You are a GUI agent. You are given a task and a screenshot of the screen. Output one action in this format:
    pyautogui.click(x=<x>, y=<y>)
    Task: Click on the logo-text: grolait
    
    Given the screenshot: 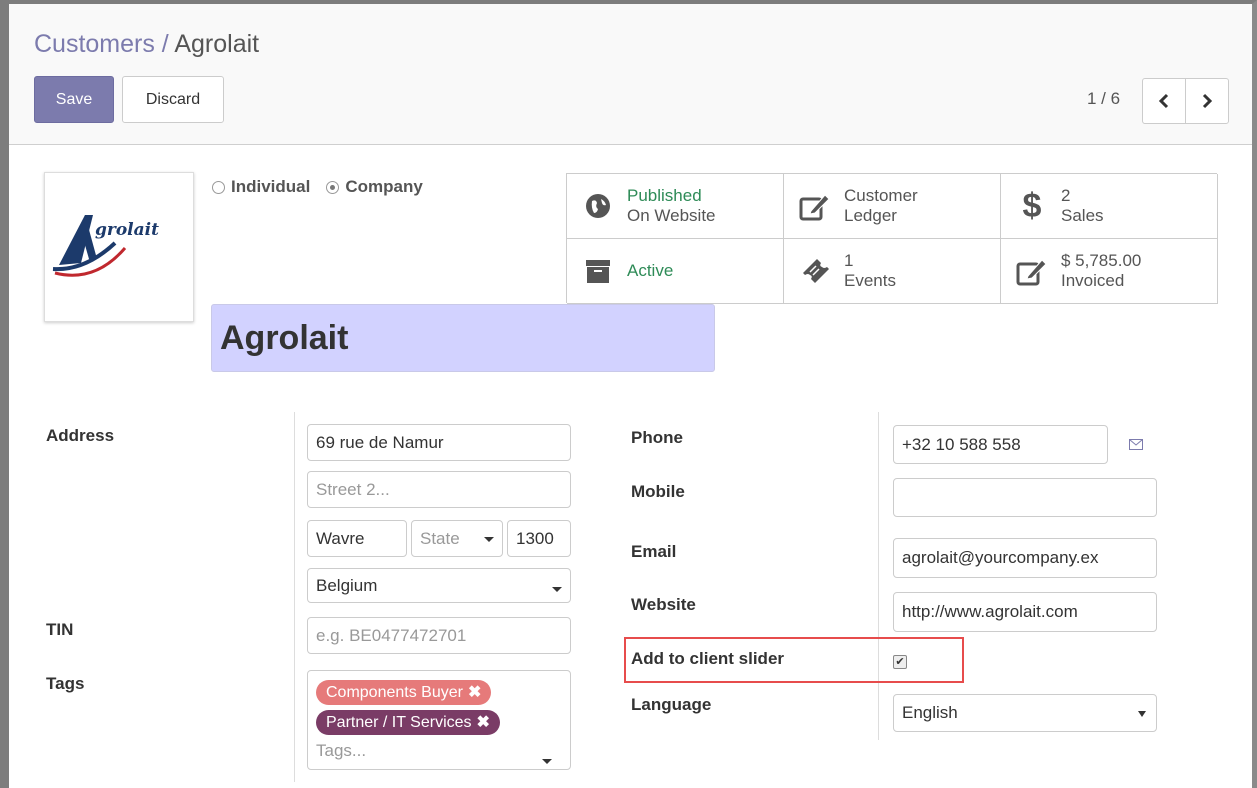 What is the action you would take?
    pyautogui.click(x=127, y=230)
    